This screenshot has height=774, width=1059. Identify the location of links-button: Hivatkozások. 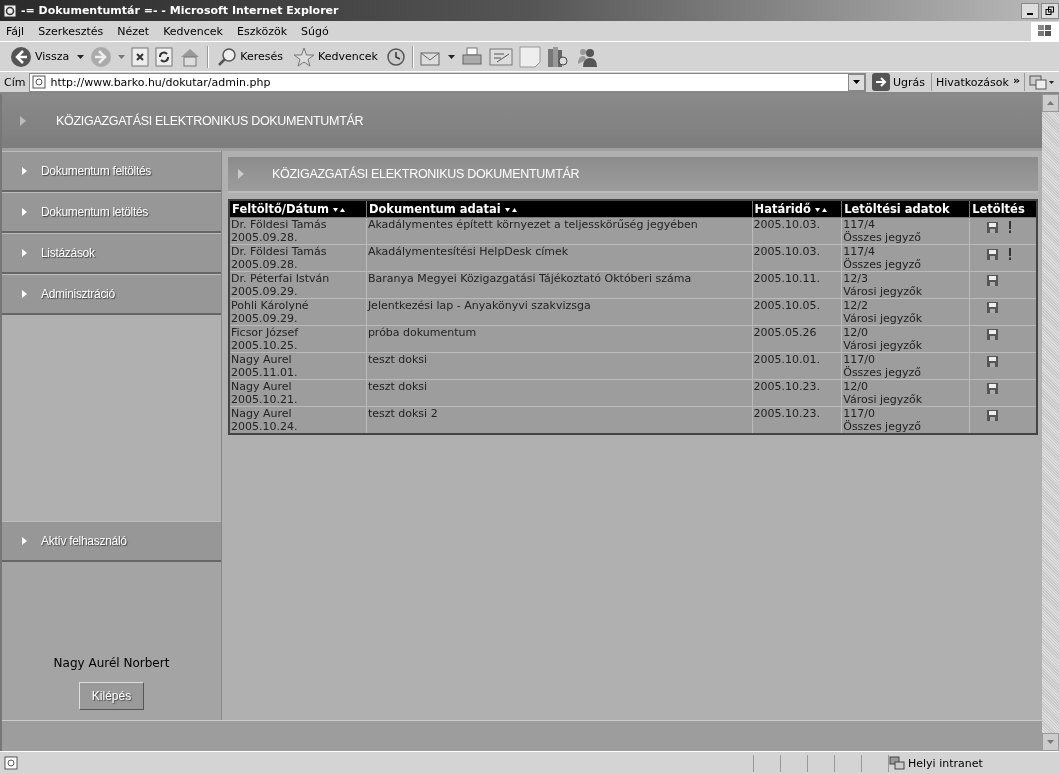
(972, 82).